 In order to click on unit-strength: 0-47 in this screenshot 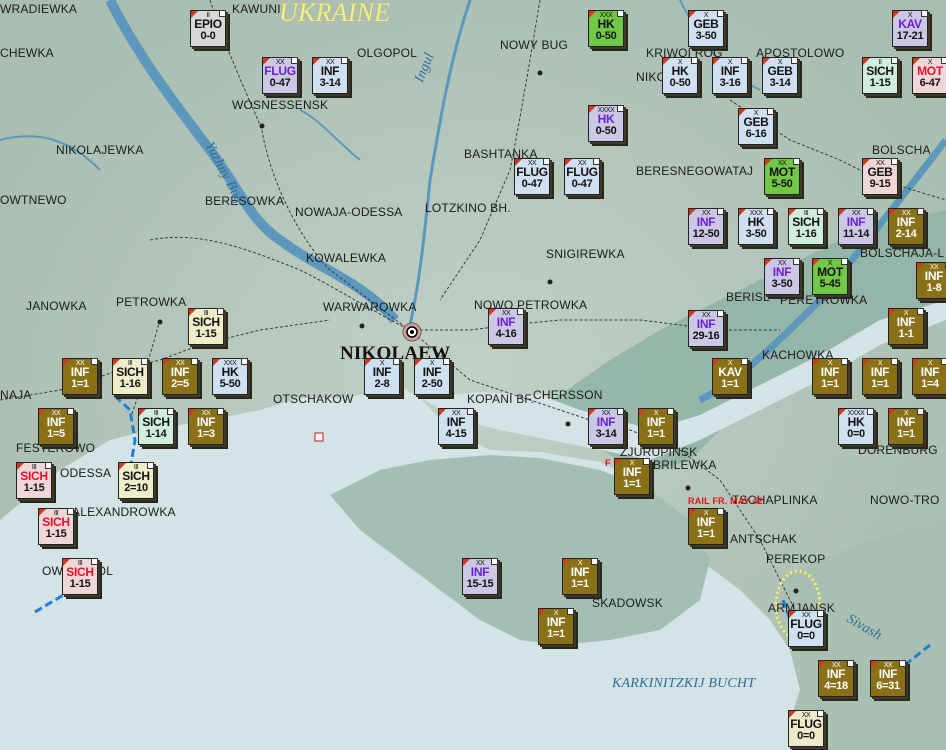, I will do `click(582, 184)`.